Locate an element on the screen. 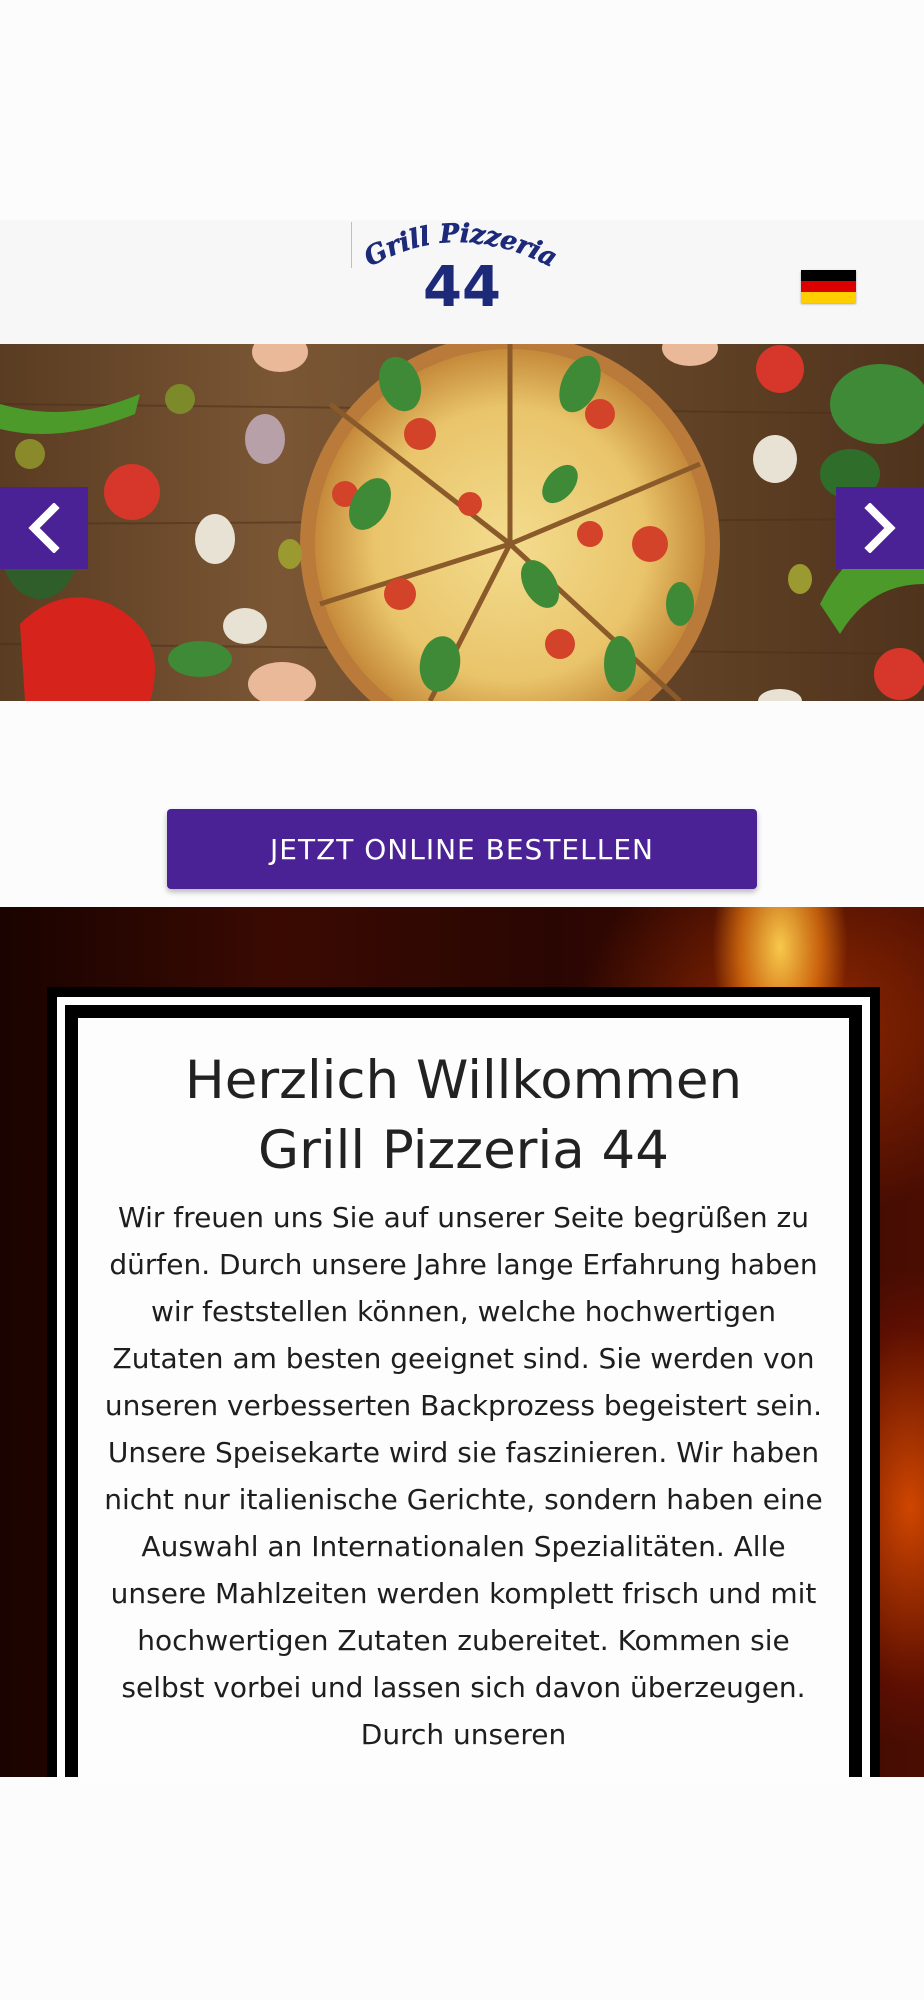 The image size is (924, 2000). chevron-right-icon is located at coordinates (880, 528).